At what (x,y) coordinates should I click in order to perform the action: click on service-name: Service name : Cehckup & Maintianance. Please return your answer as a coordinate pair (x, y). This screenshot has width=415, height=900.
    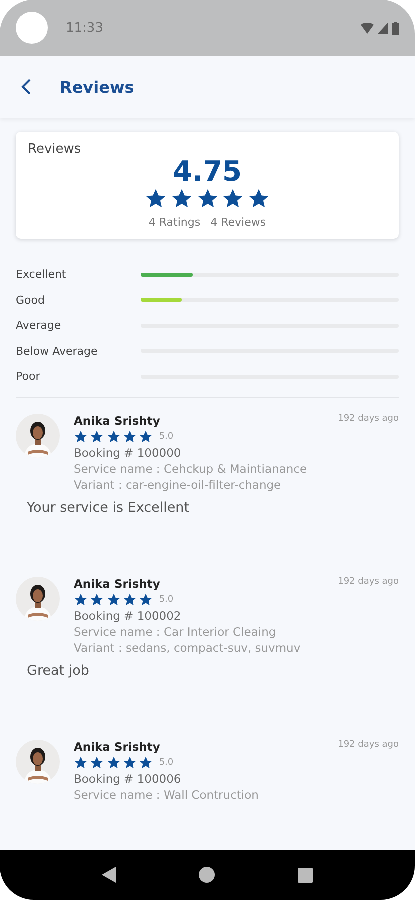
    Looking at the image, I should click on (191, 469).